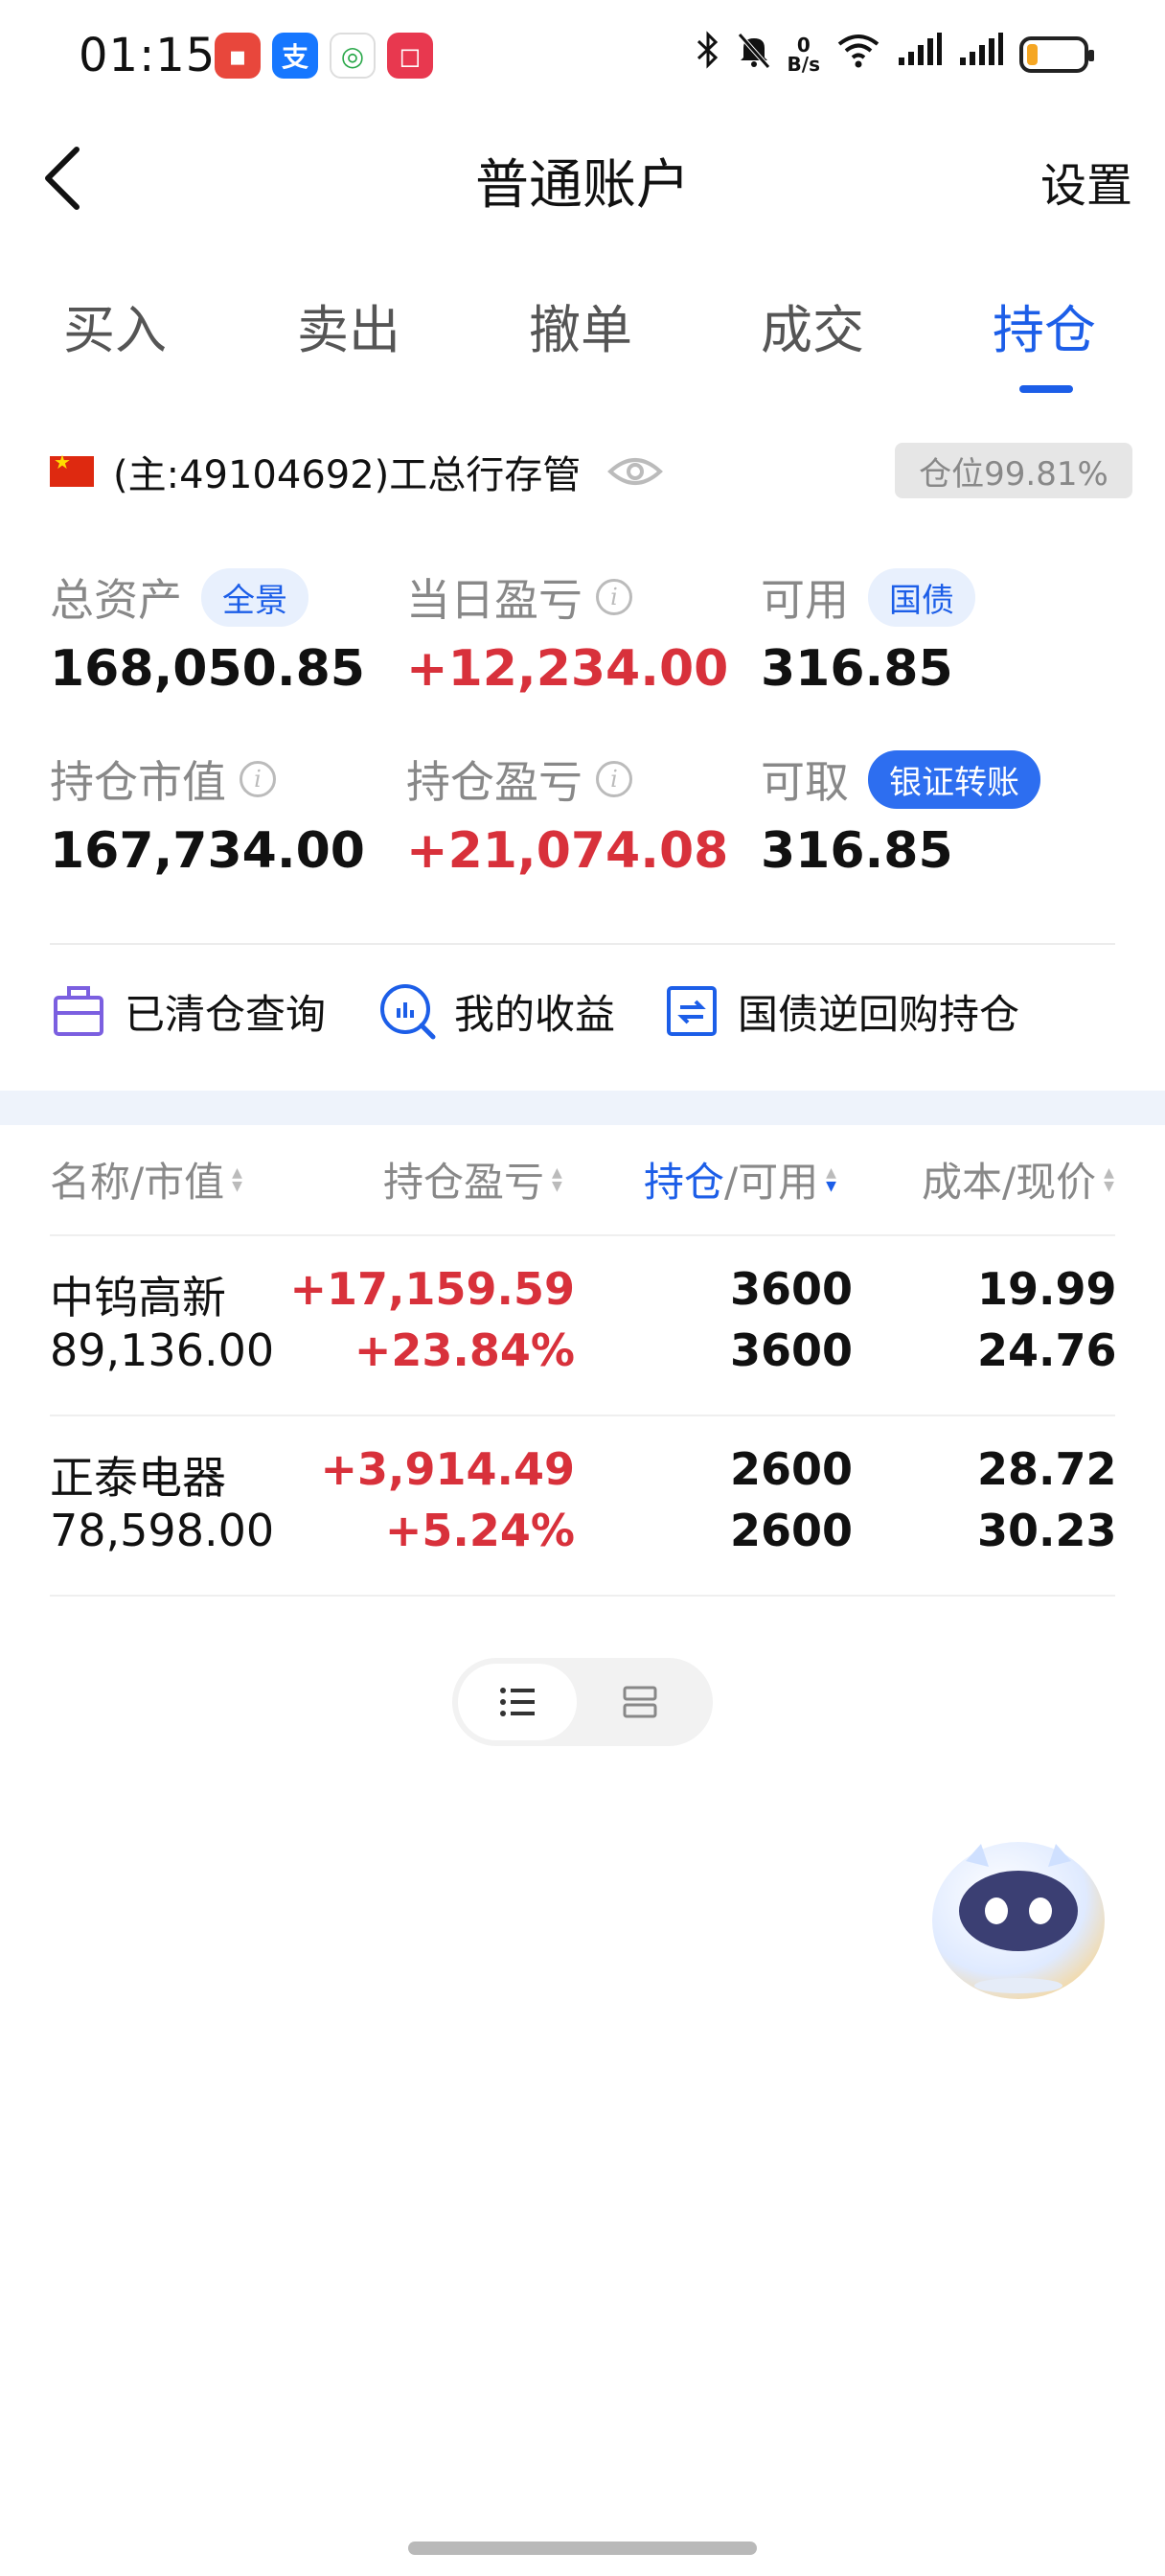  I want to click on ai-assistant-robot-icon, so click(1018, 1916).